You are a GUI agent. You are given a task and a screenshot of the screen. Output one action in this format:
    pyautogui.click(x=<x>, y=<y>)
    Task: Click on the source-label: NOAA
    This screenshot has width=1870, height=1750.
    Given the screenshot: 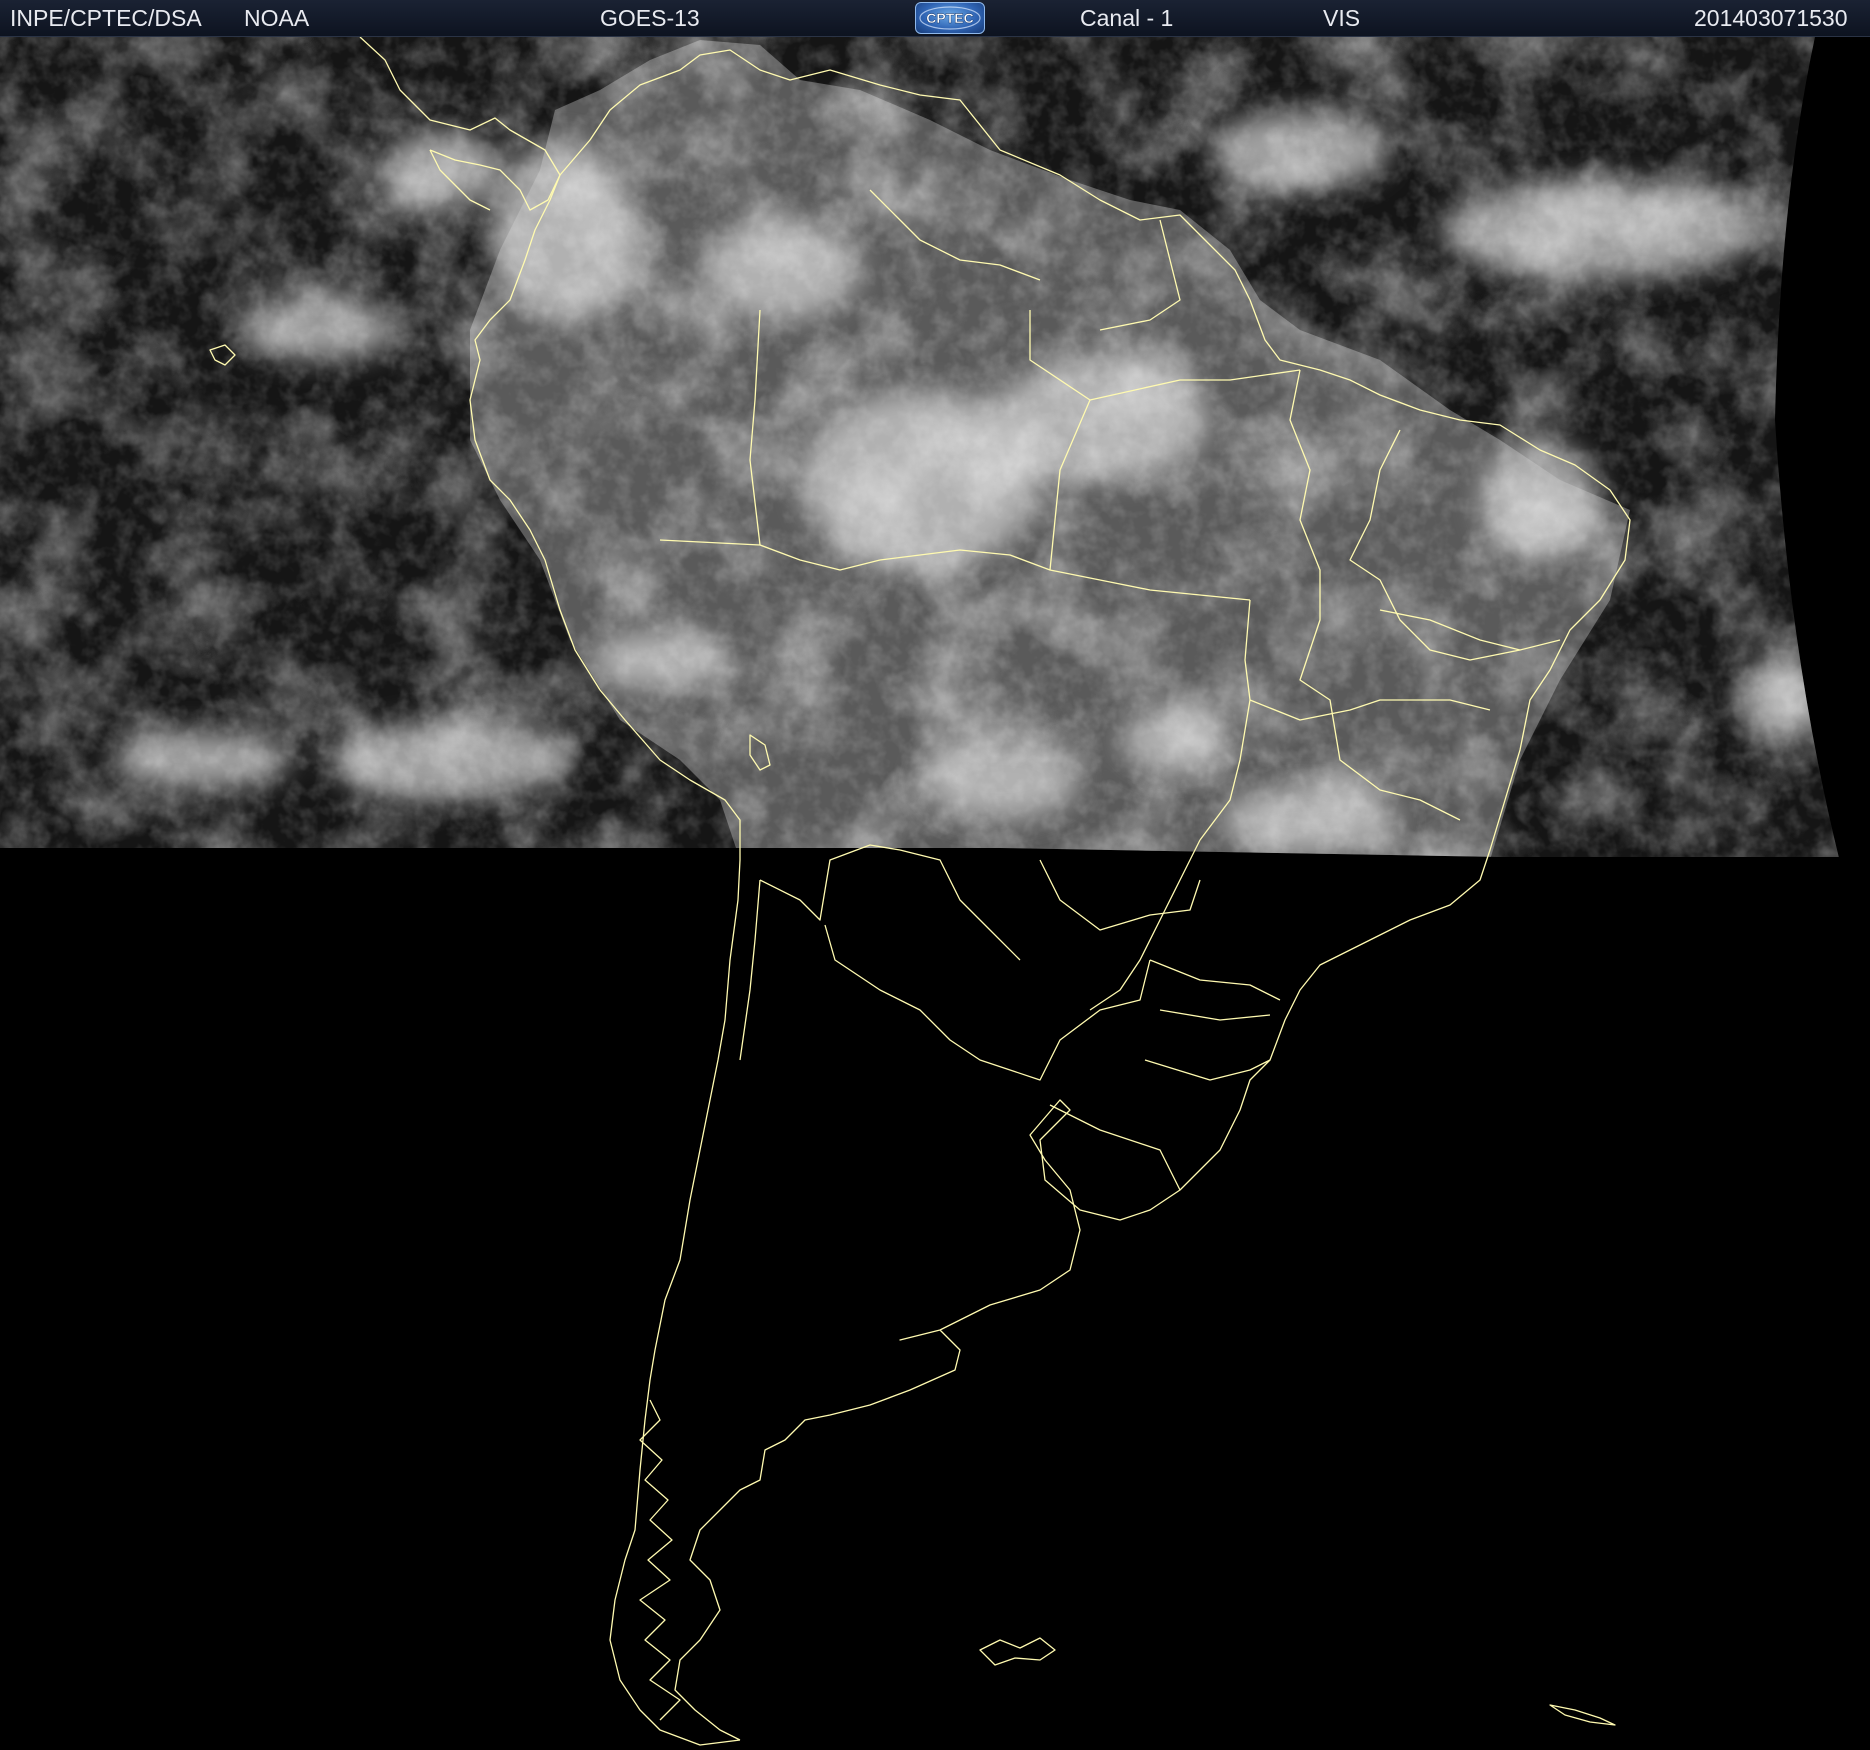 What is the action you would take?
    pyautogui.click(x=277, y=18)
    